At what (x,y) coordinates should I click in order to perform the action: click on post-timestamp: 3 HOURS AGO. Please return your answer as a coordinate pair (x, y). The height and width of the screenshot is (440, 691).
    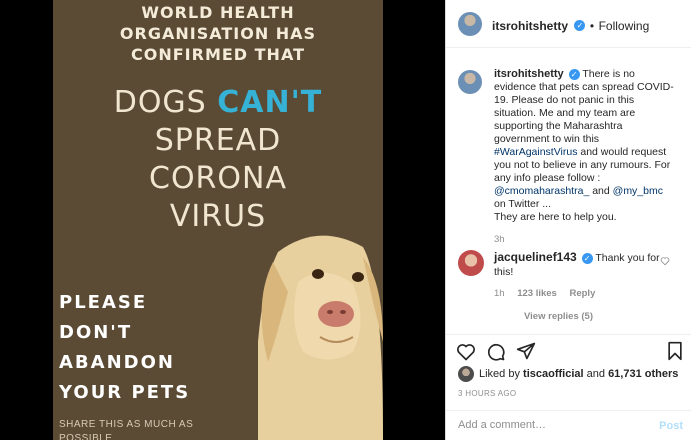
    Looking at the image, I should click on (487, 393).